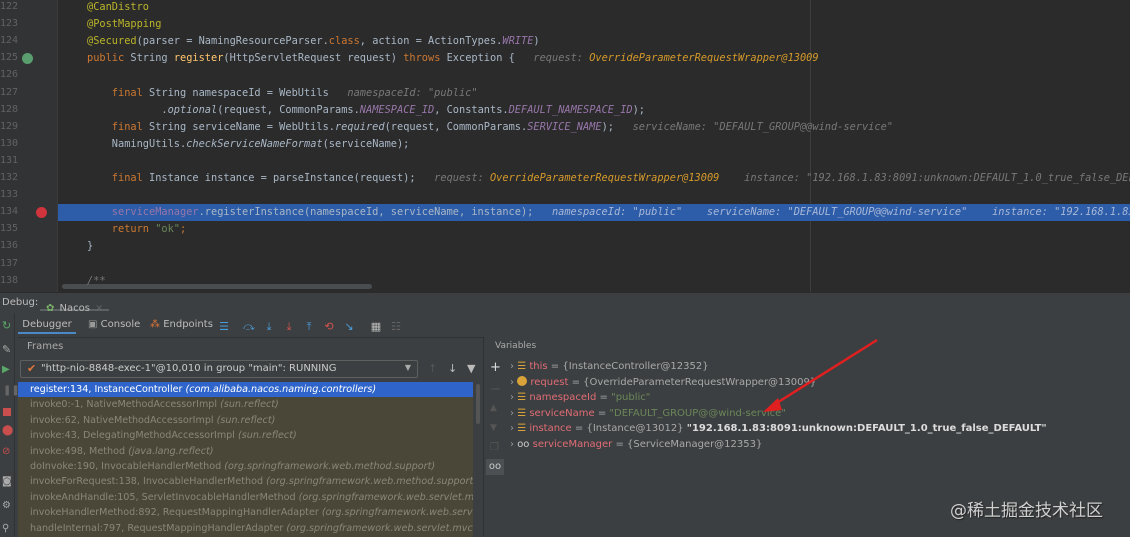 This screenshot has width=1130, height=537. I want to click on red-annotation-arrow, so click(820, 375).